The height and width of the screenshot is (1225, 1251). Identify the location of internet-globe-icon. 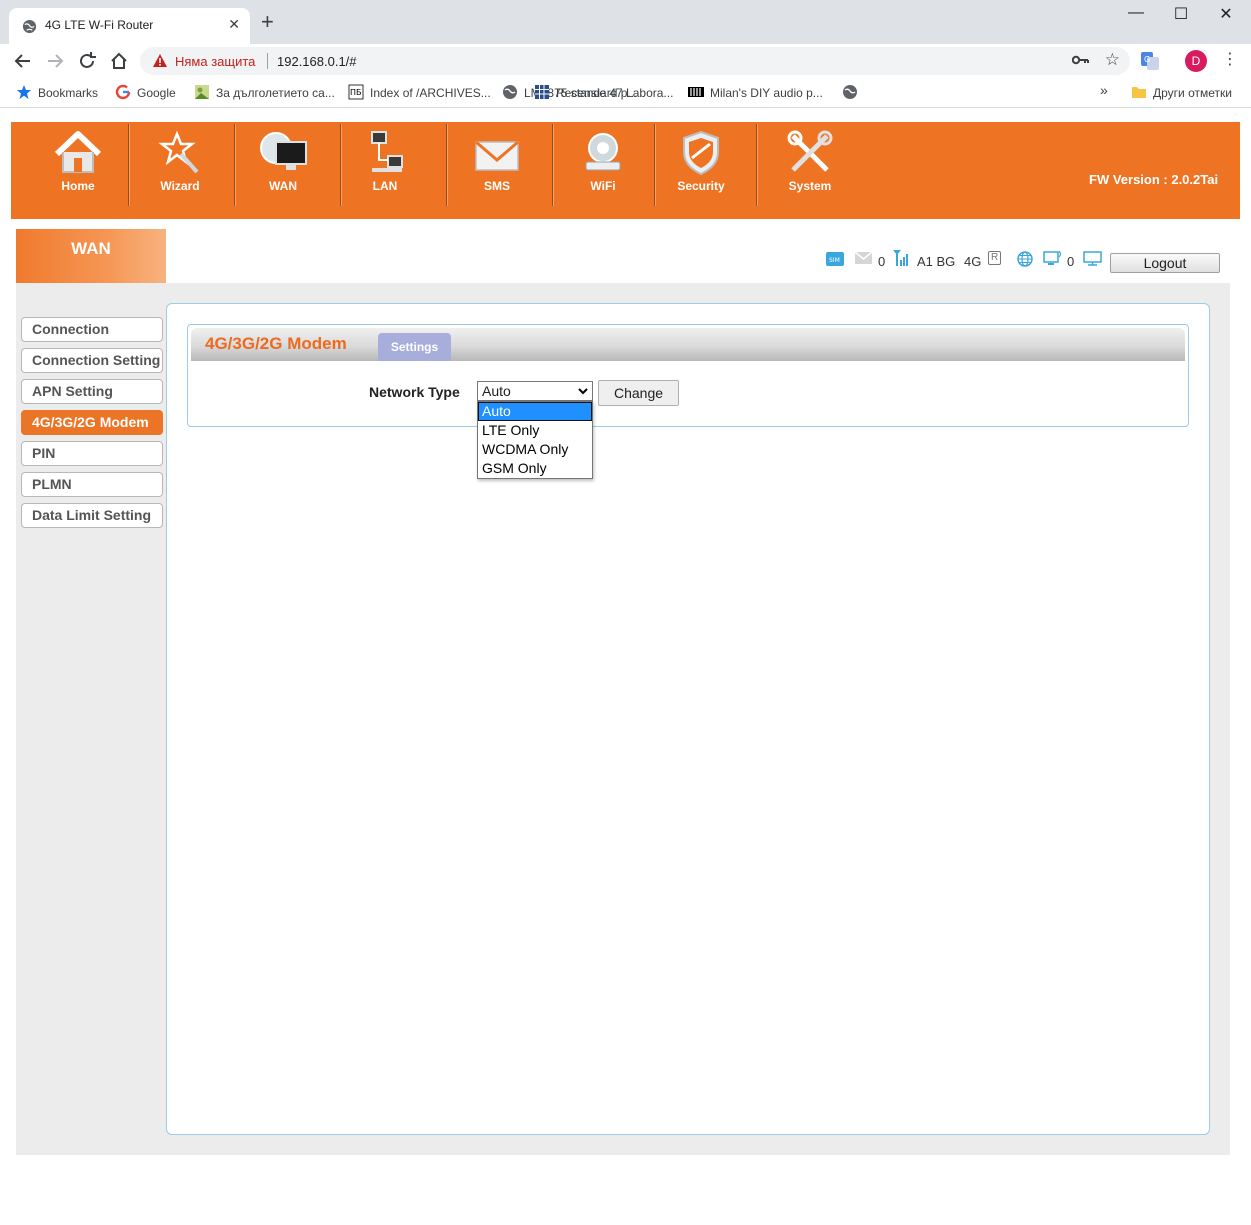
(1025, 259).